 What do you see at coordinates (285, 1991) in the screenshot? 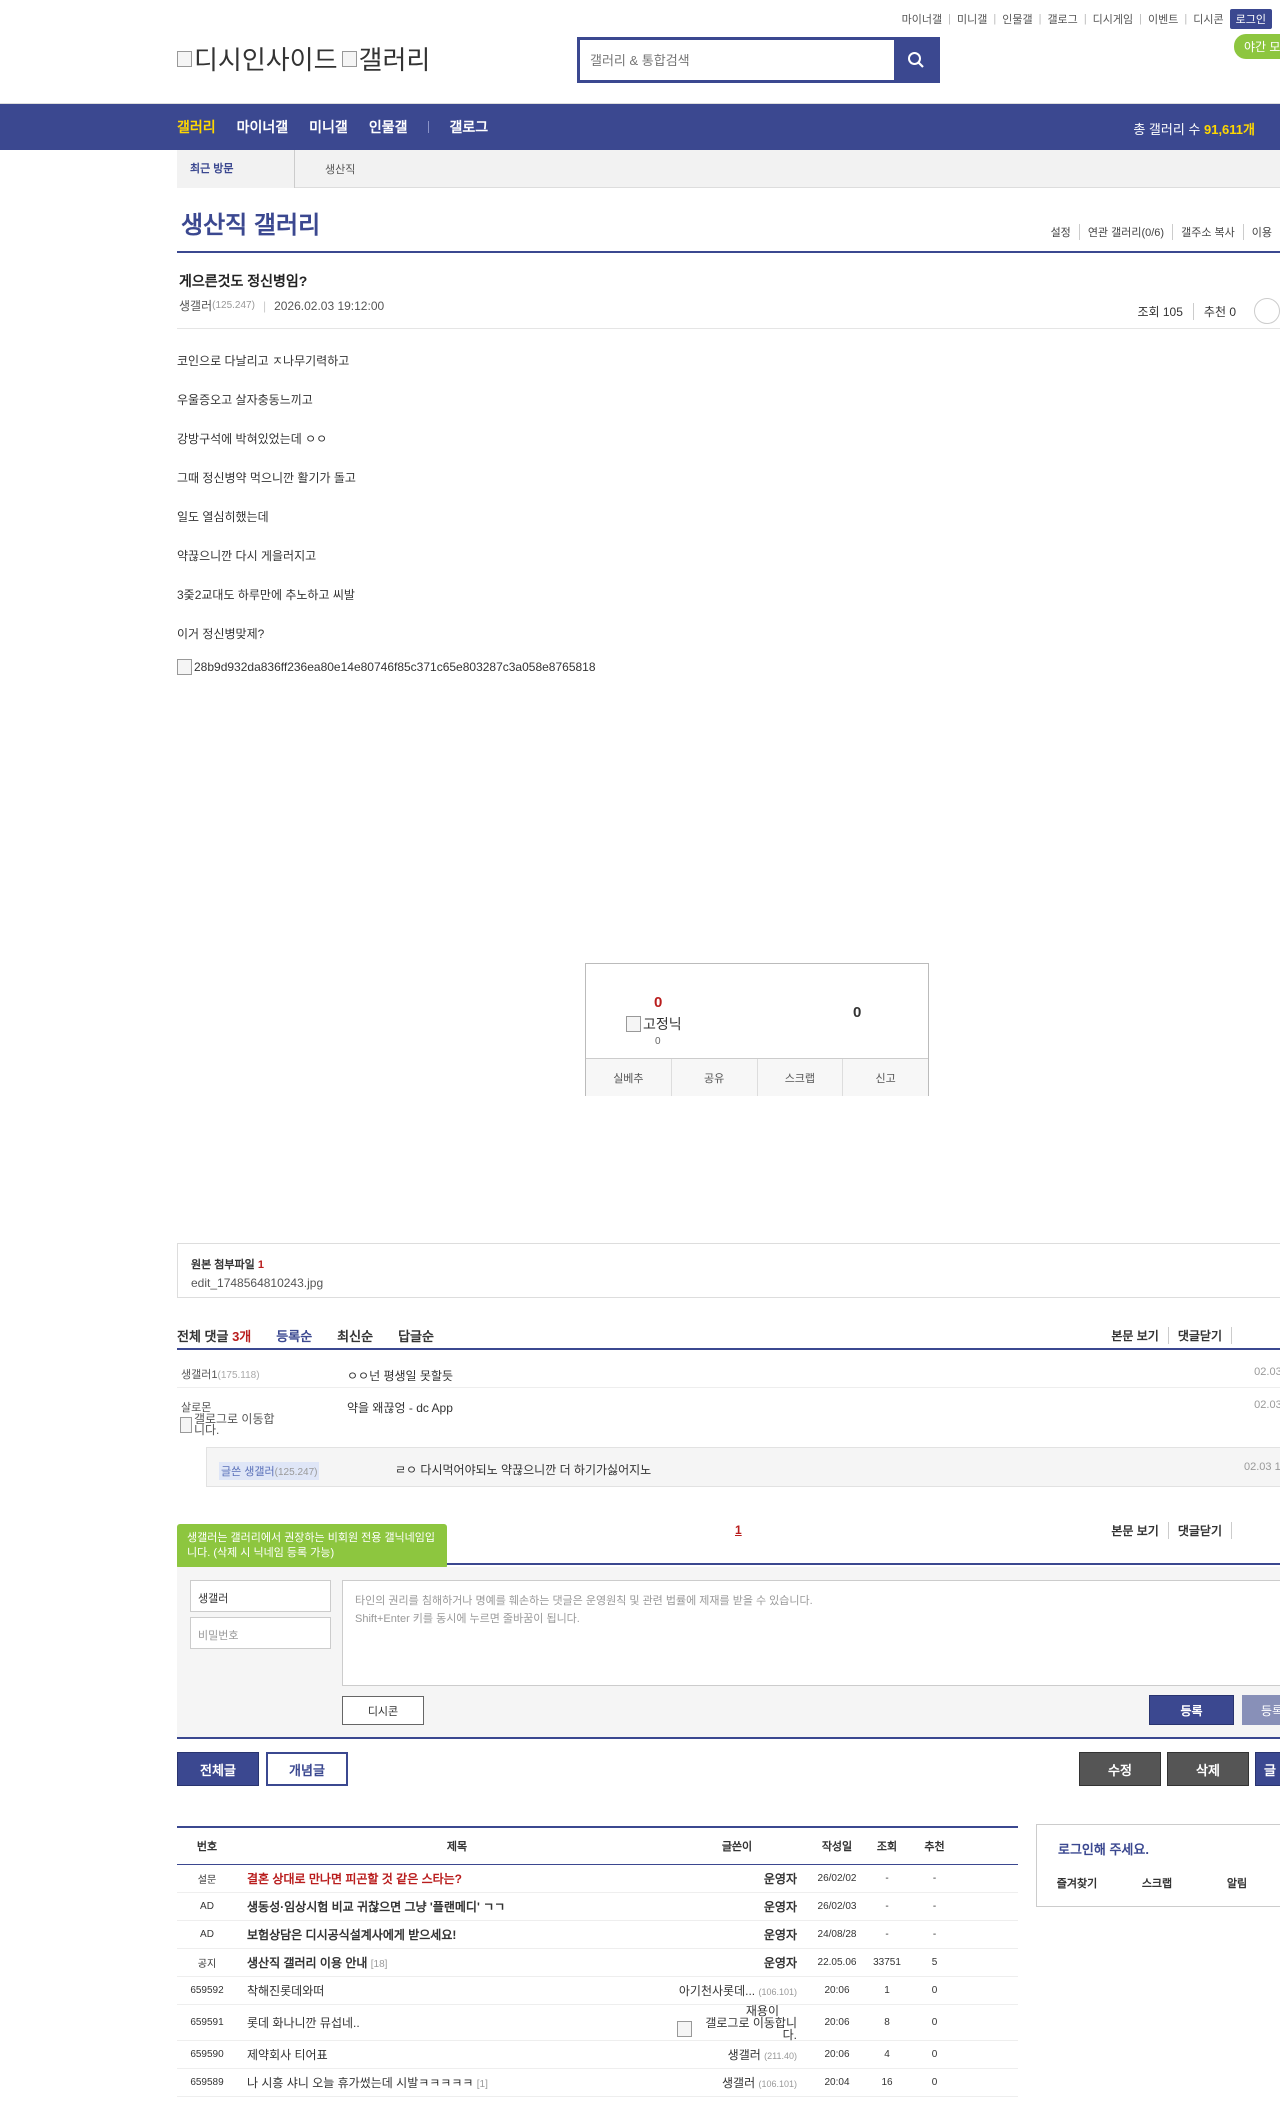
I see `post-title-link: 착해진롯데와떠` at bounding box center [285, 1991].